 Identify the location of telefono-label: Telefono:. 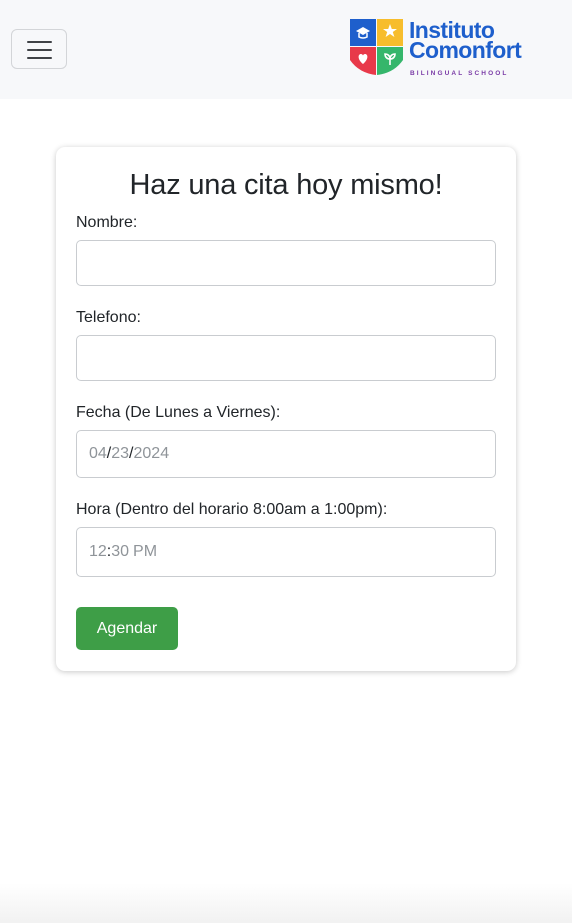
(108, 317).